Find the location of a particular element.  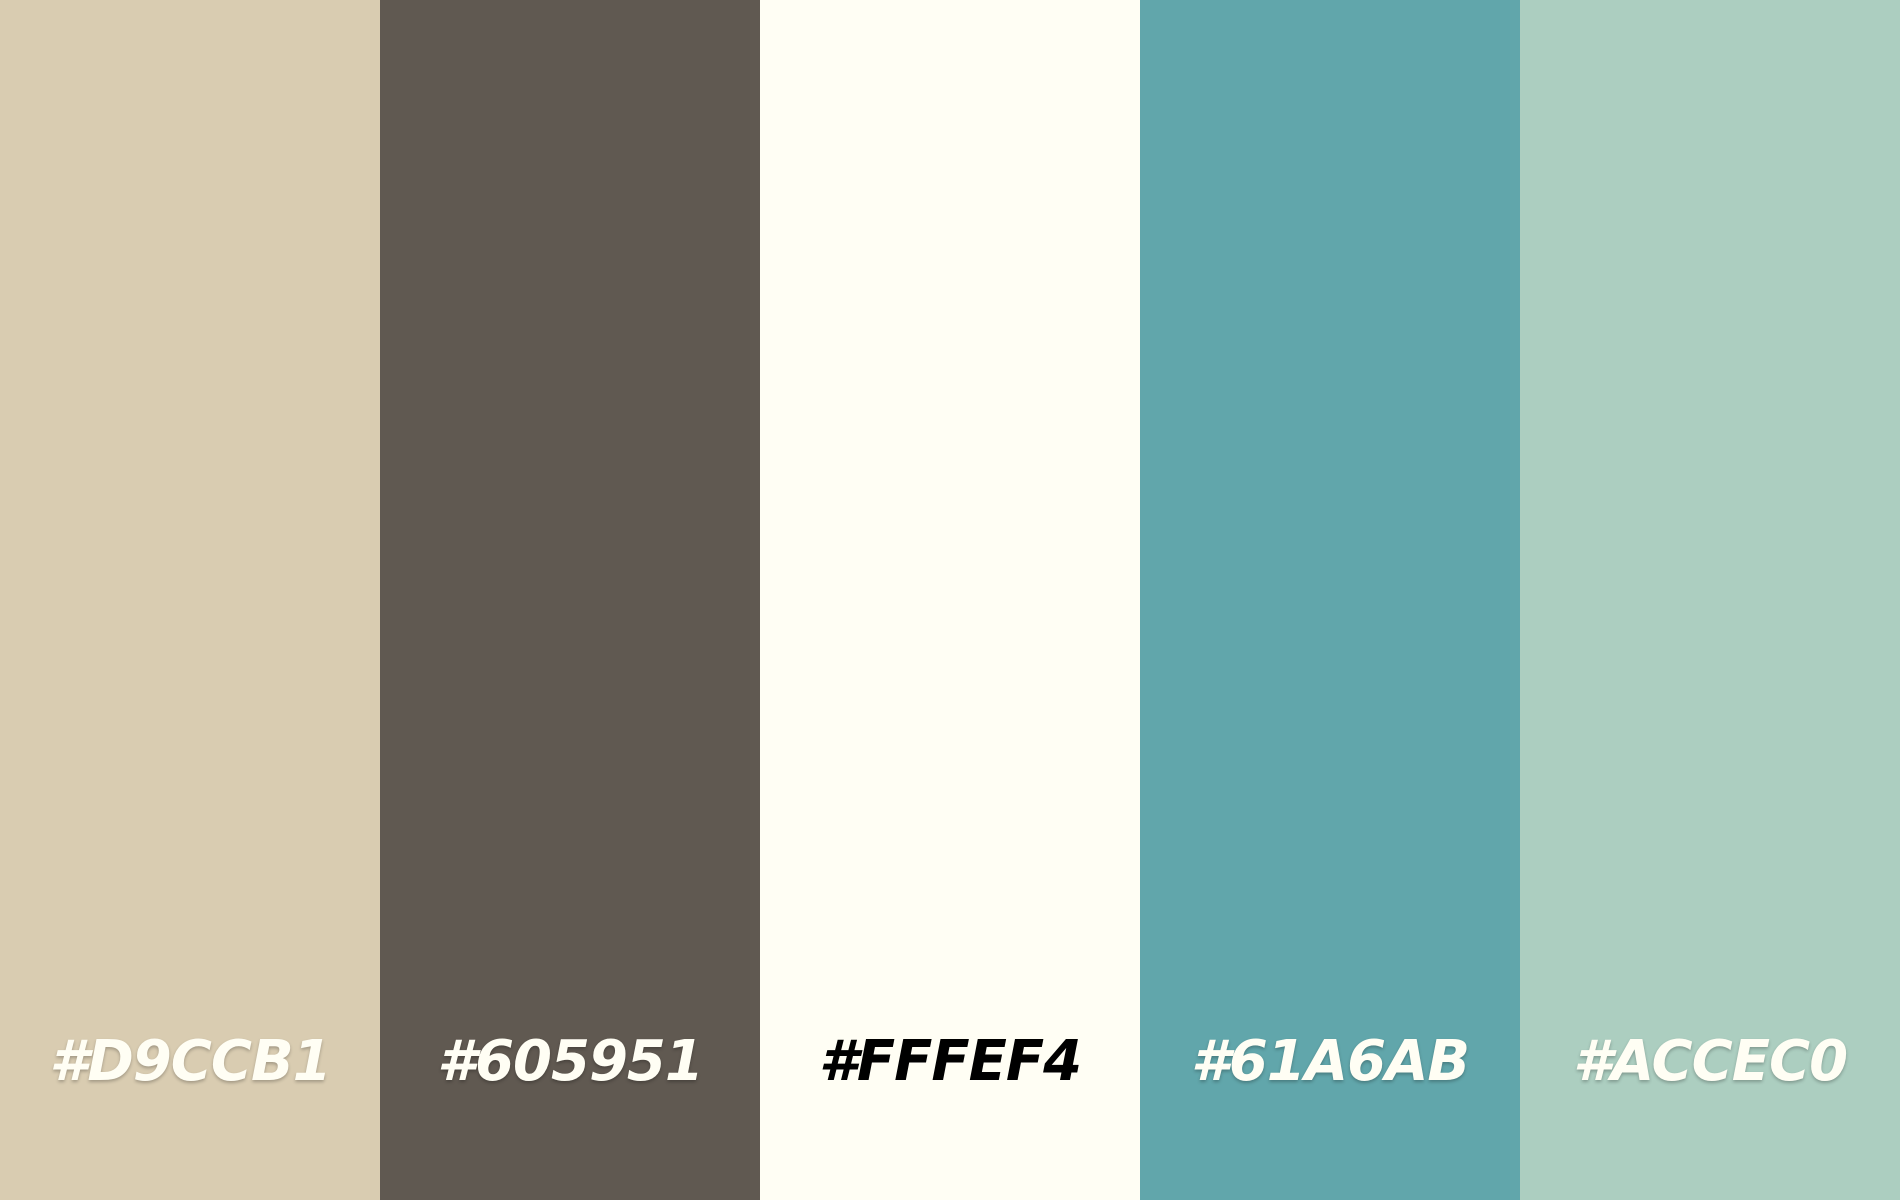

swatch-hex-label: #FFFEF4 is located at coordinates (950, 1061).